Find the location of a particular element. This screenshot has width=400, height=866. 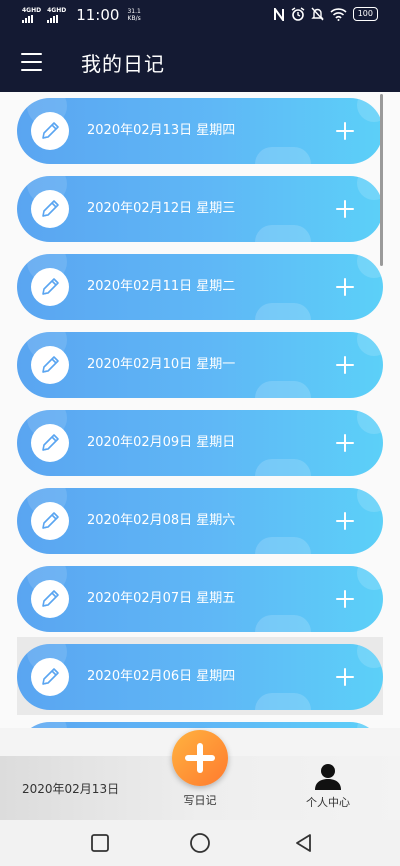

home-icon is located at coordinates (200, 843).